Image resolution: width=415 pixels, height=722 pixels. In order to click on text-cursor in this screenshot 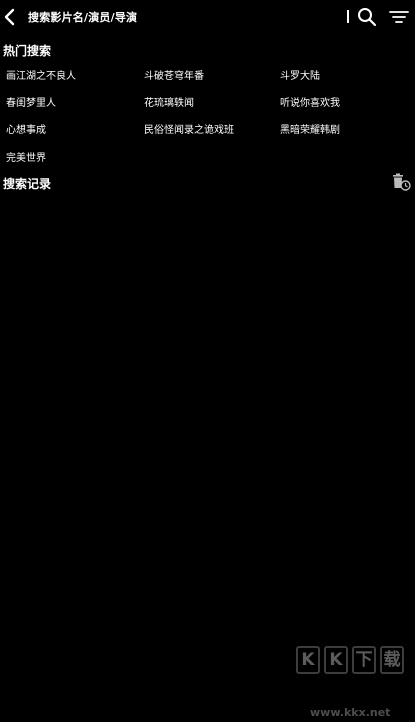, I will do `click(348, 16)`.